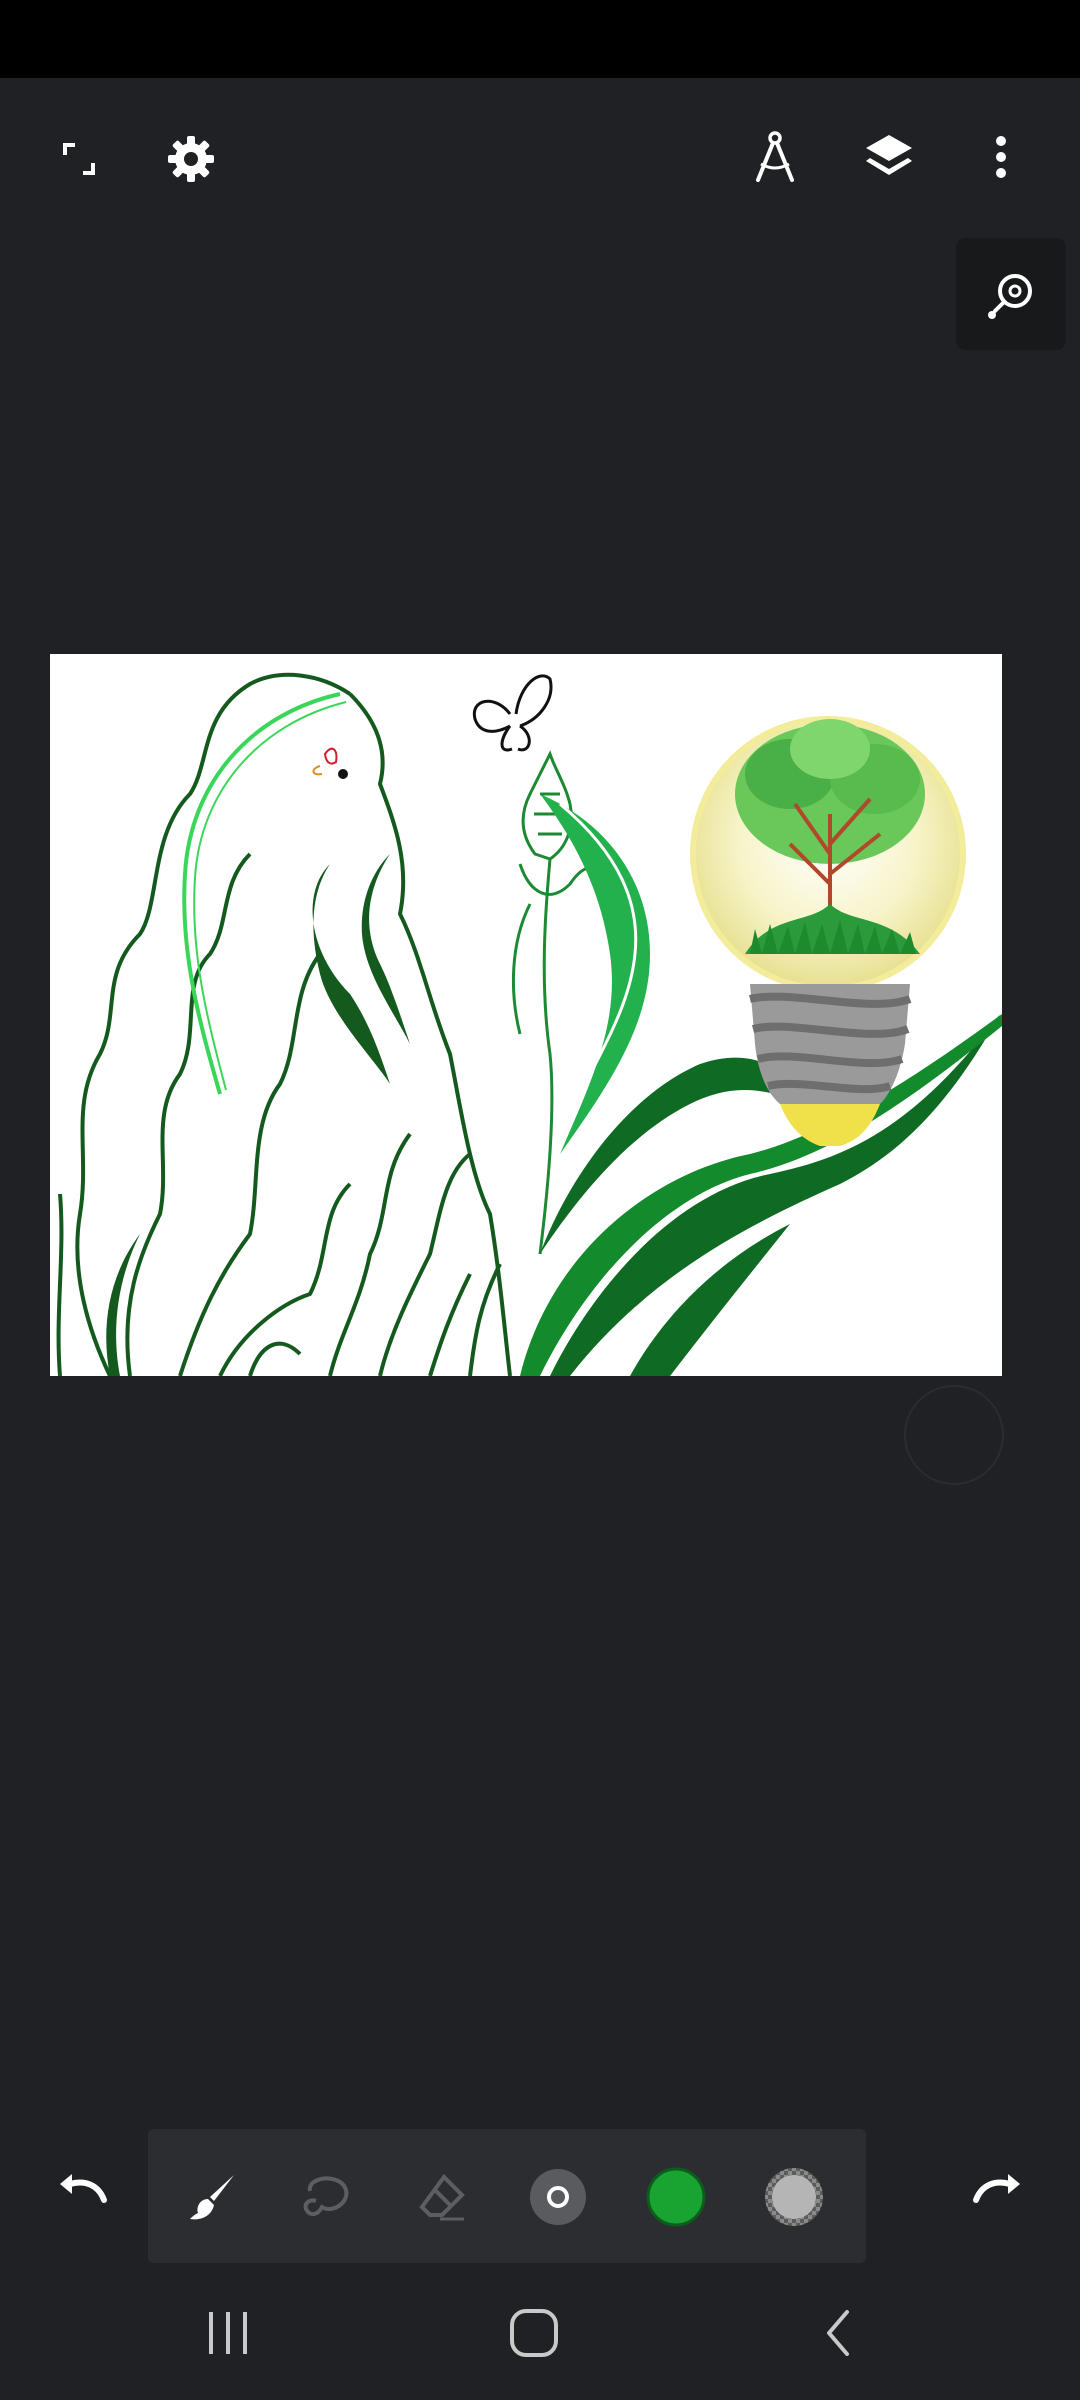  Describe the element at coordinates (558, 2197) in the screenshot. I see `brush-size-icon` at that location.